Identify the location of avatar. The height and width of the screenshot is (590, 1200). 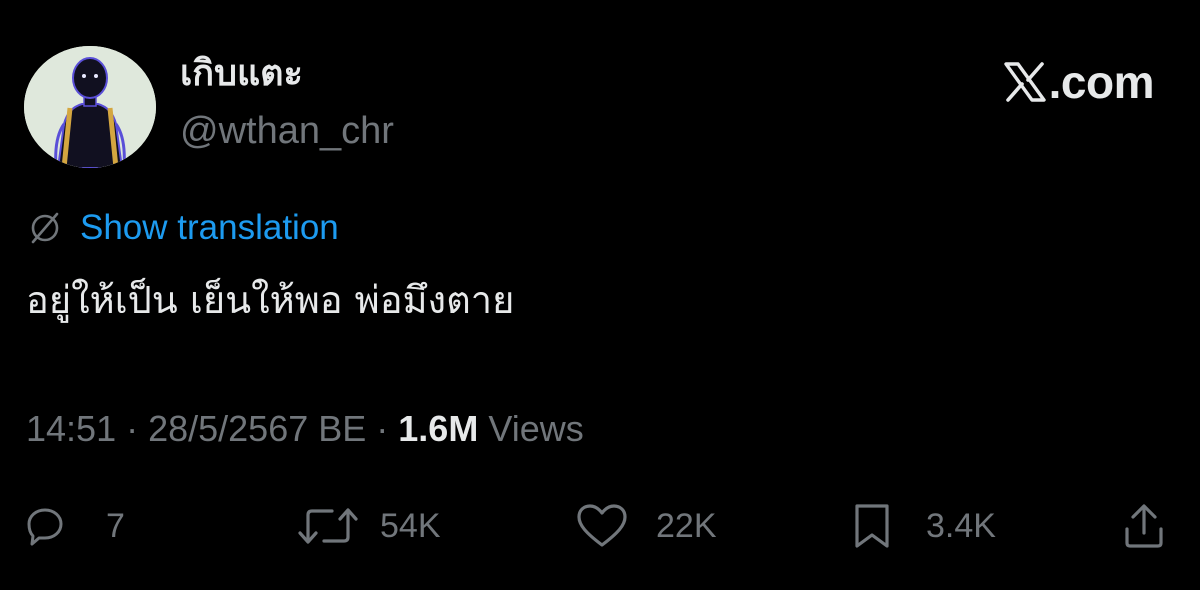
(90, 107).